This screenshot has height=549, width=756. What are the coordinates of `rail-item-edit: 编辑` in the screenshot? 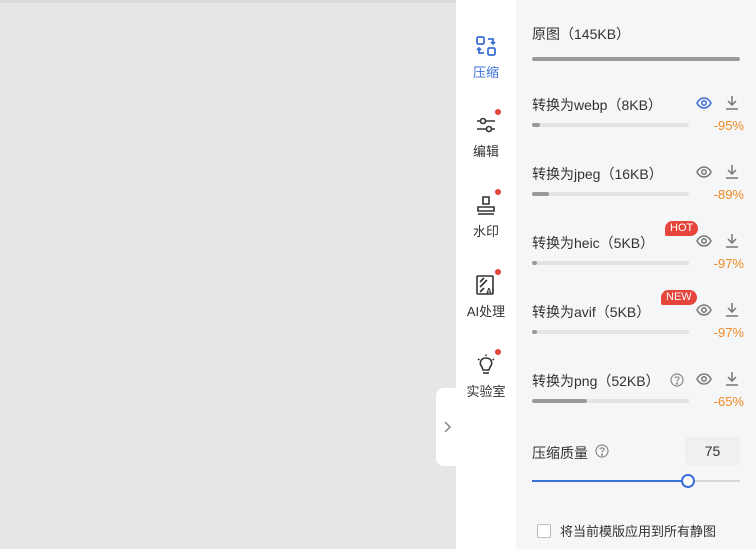 It's located at (486, 134).